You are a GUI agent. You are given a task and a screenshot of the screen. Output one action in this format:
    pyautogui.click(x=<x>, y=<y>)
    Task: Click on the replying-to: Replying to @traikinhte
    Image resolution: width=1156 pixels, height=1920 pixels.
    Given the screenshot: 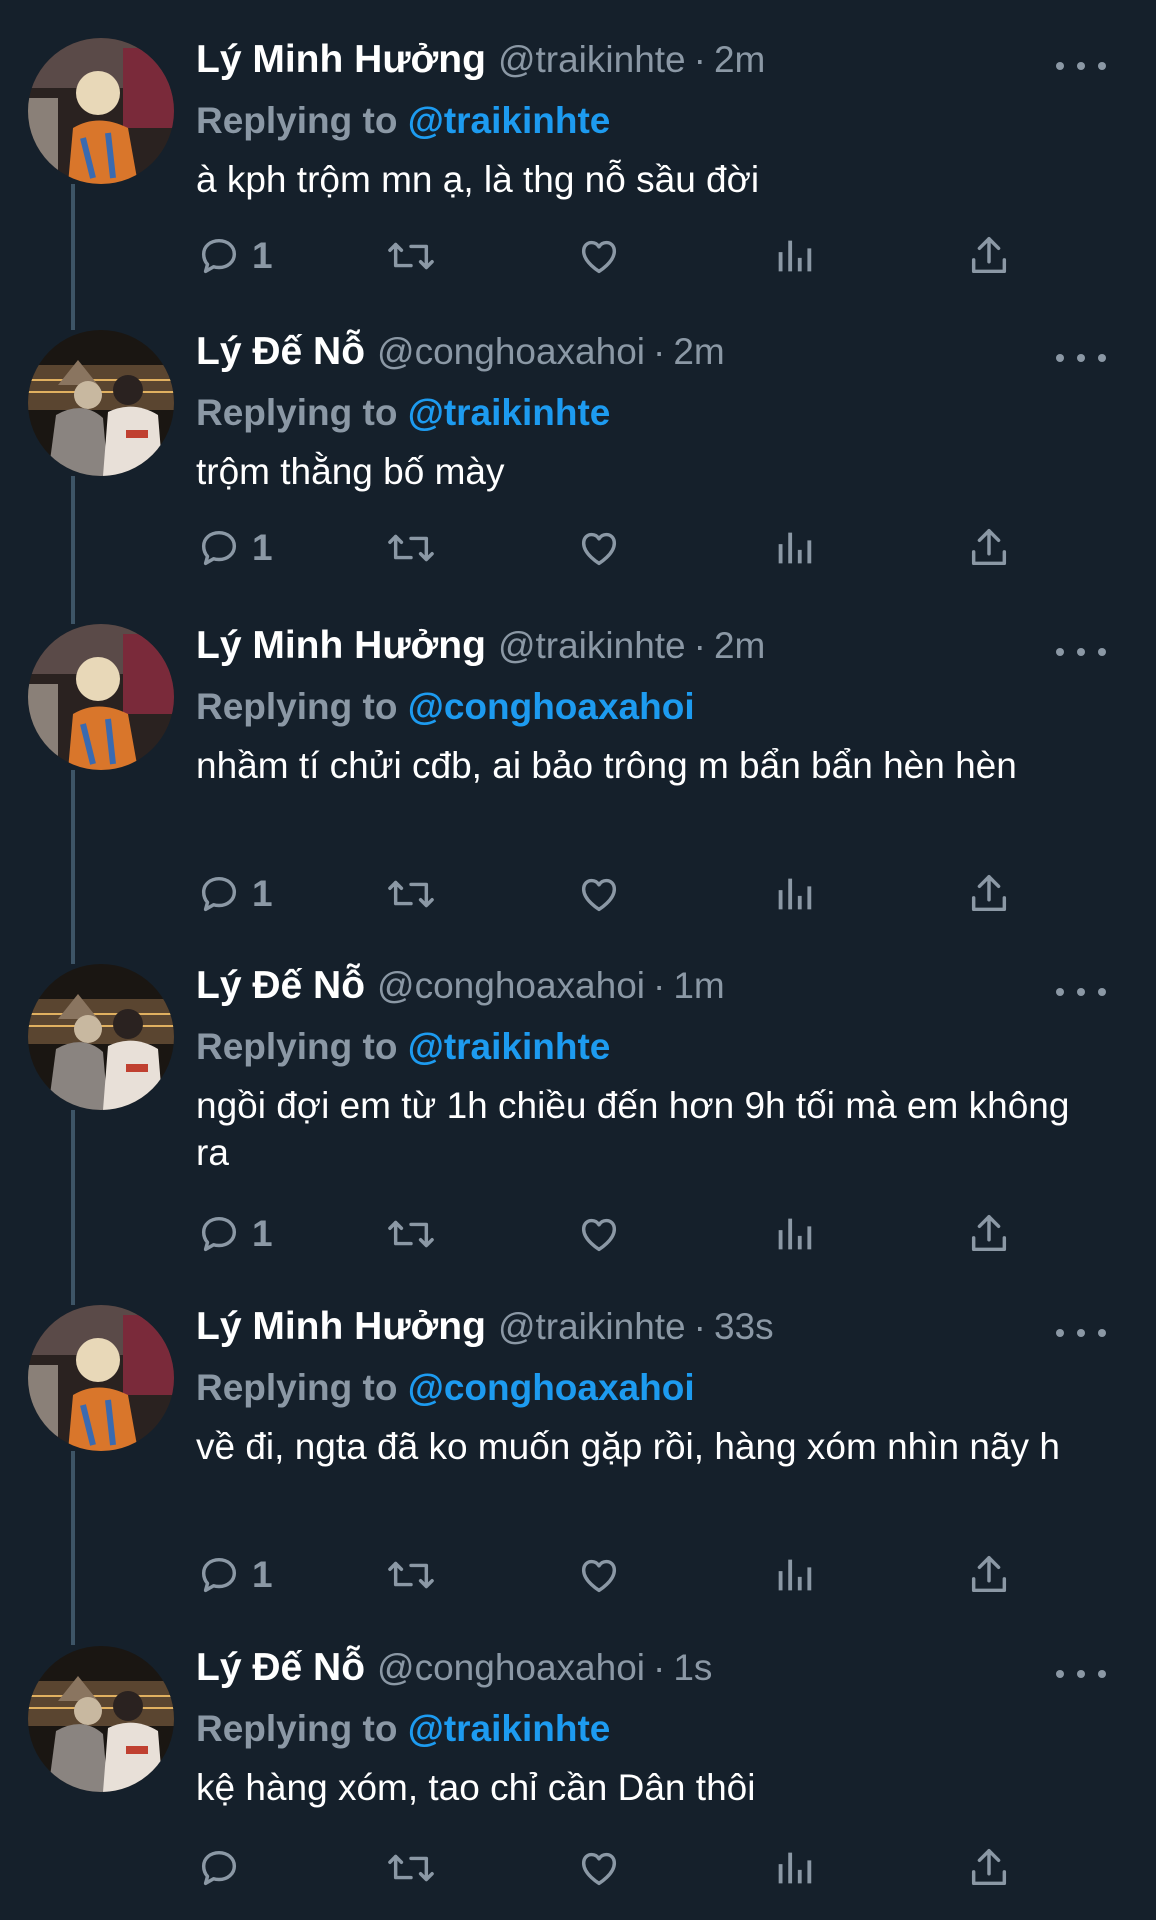 What is the action you would take?
    pyautogui.click(x=656, y=413)
    